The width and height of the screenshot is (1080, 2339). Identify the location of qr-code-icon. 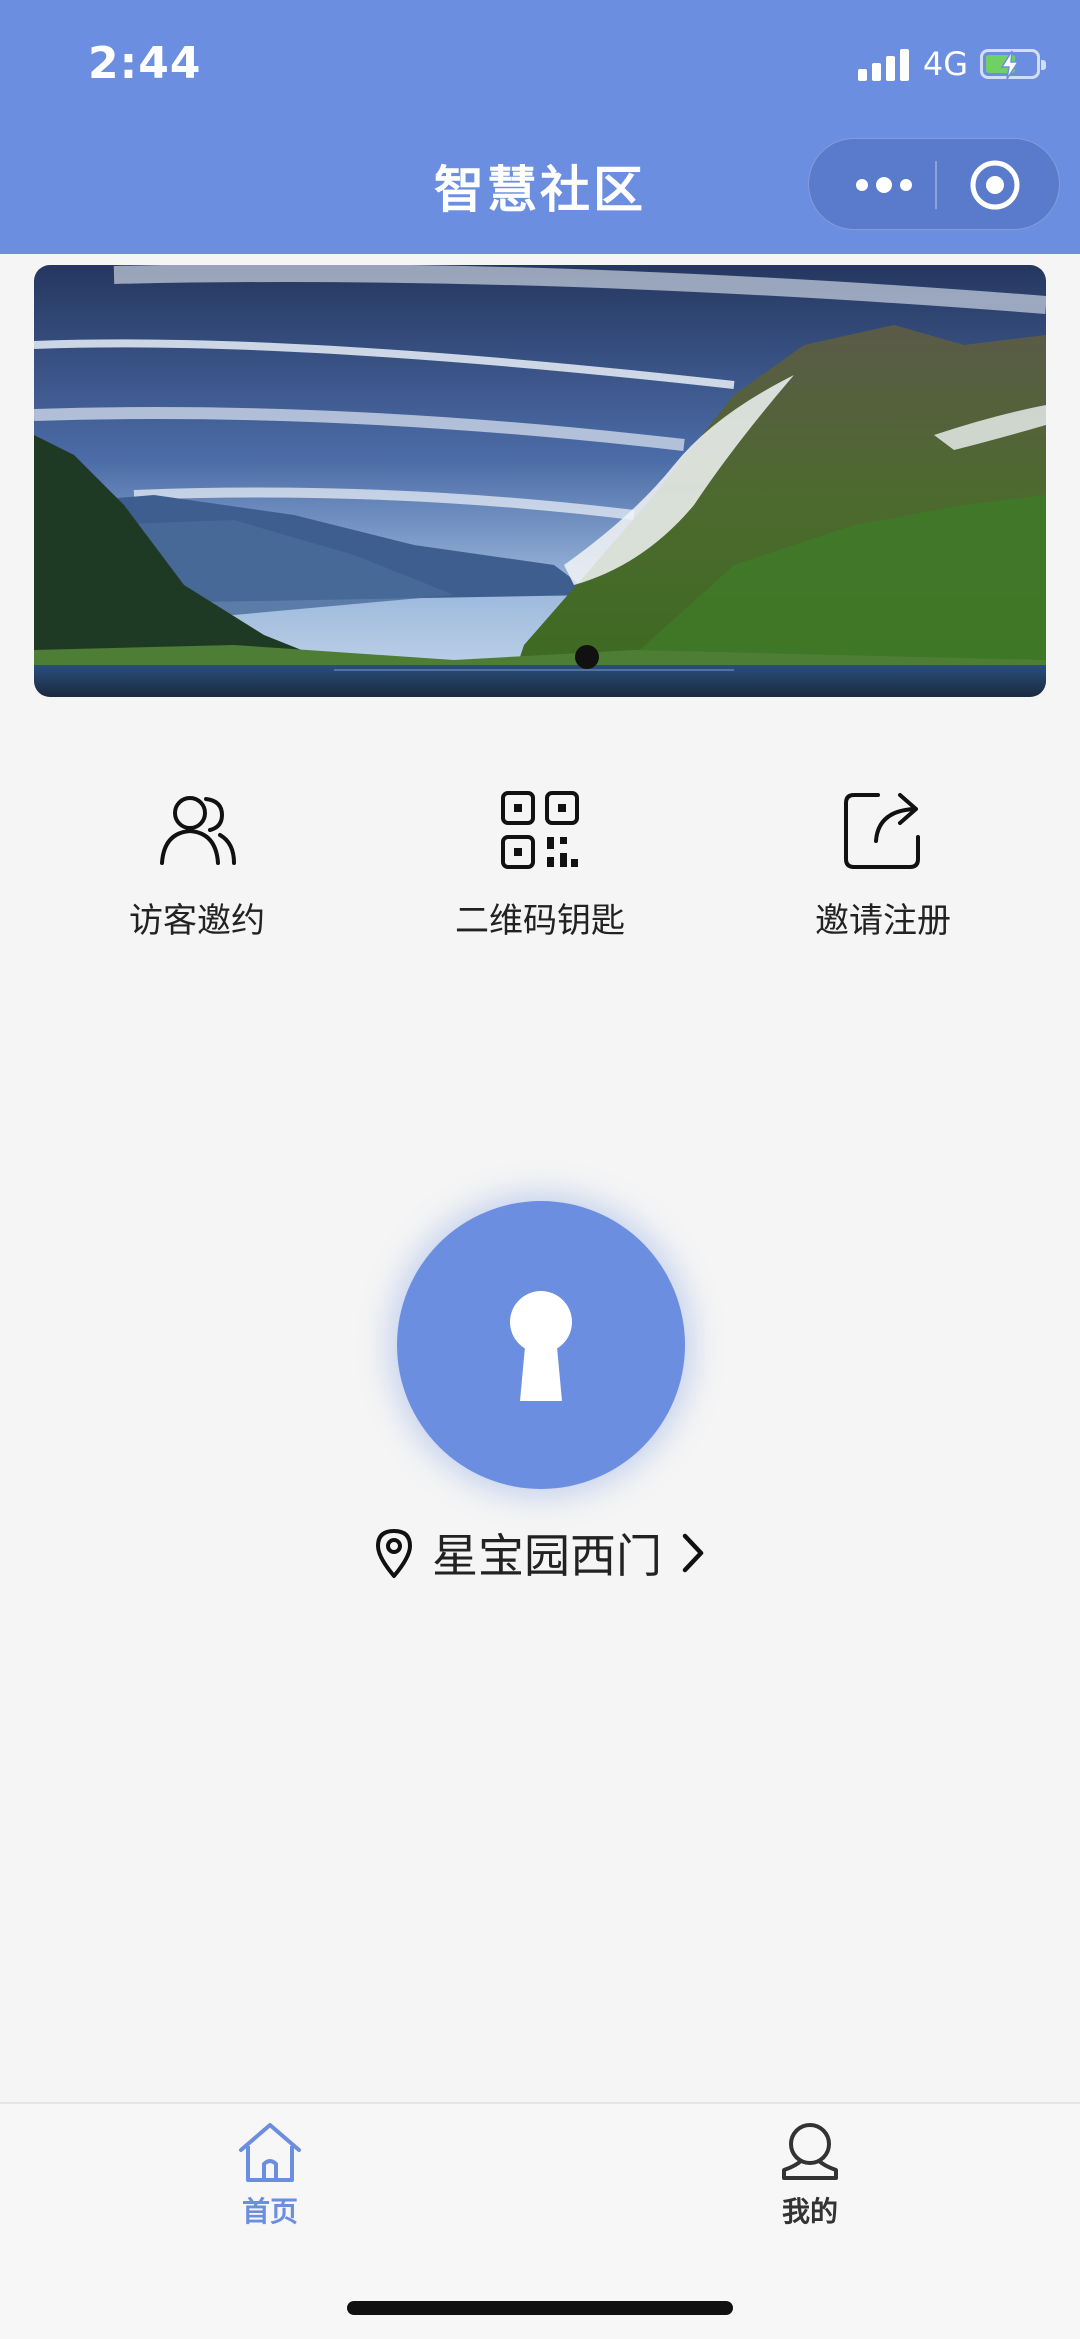
(540, 830).